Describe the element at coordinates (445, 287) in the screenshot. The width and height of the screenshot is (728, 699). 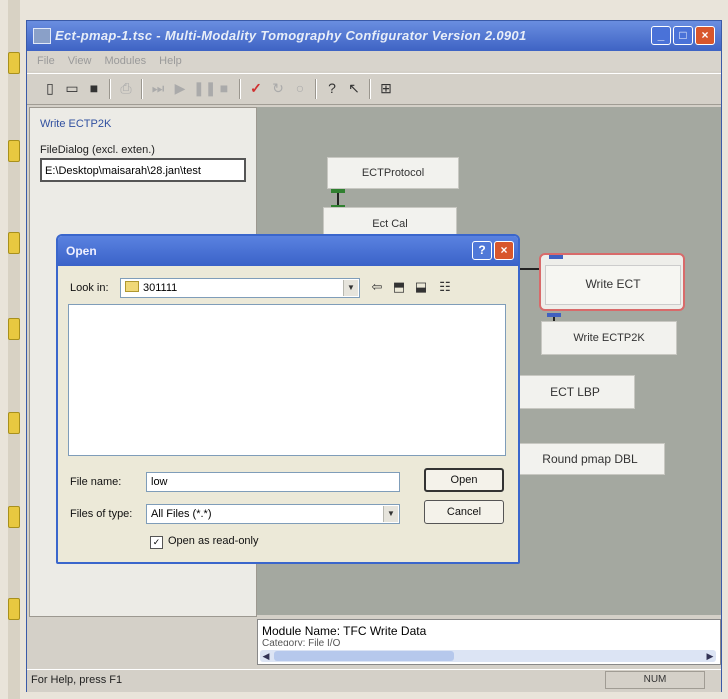
I see `view-menu-icon: ☷` at that location.